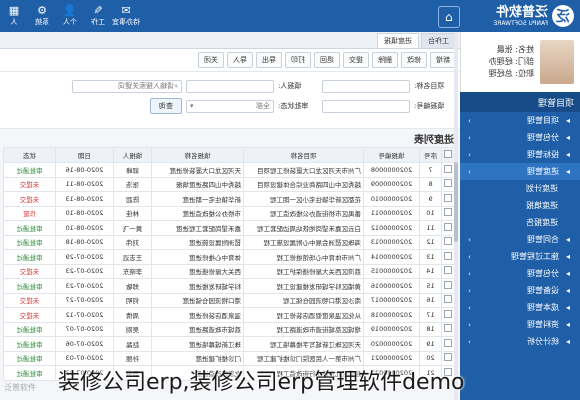 The image size is (580, 400). Describe the element at coordinates (430, 198) in the screenshot. I see `cell-no: 9` at that location.